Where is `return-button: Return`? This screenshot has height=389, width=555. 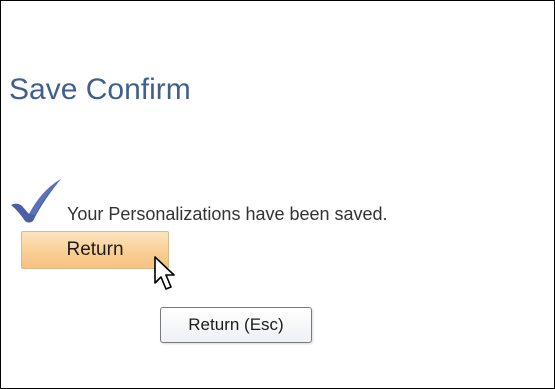 return-button: Return is located at coordinates (95, 250).